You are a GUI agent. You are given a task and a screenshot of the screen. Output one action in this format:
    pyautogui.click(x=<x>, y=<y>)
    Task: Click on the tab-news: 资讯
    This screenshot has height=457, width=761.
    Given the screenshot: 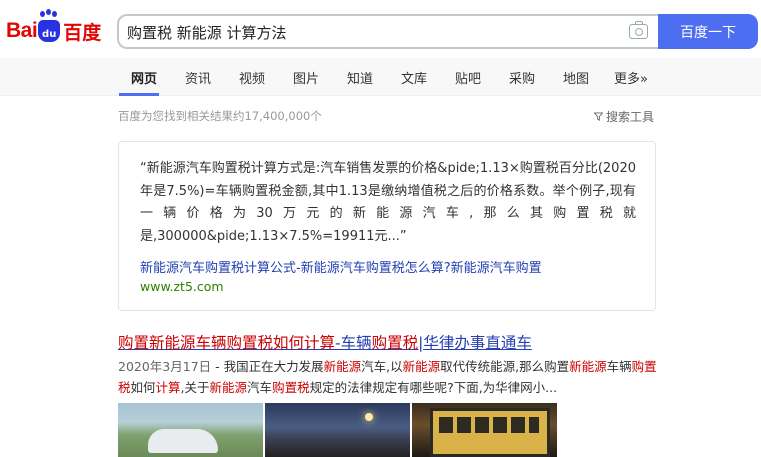 What is the action you would take?
    pyautogui.click(x=198, y=77)
    